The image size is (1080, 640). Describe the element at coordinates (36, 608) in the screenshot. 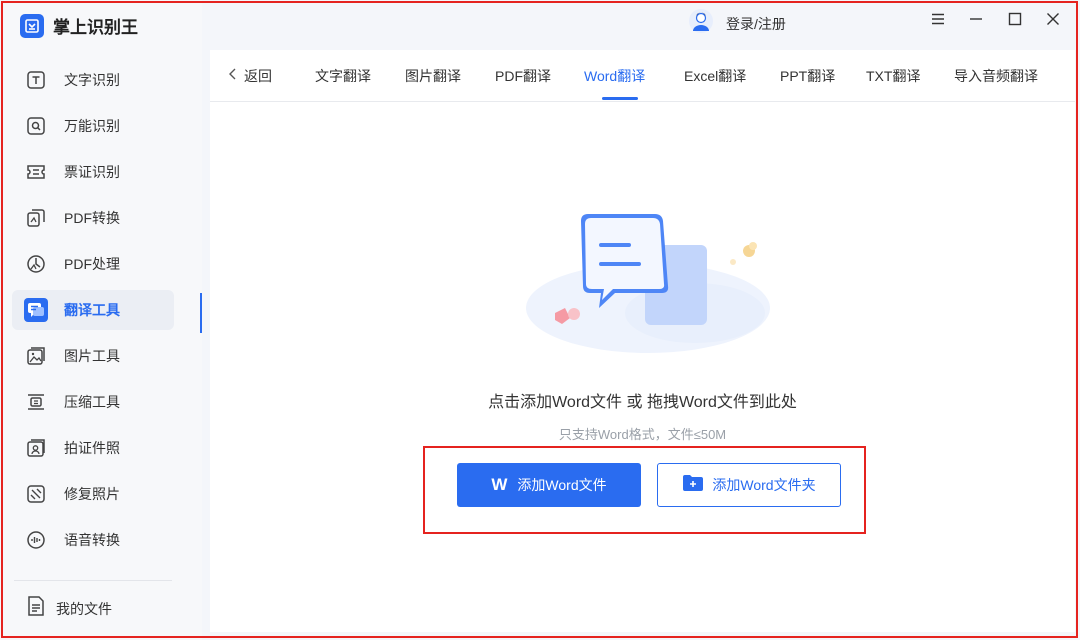

I see `my-files-icon` at that location.